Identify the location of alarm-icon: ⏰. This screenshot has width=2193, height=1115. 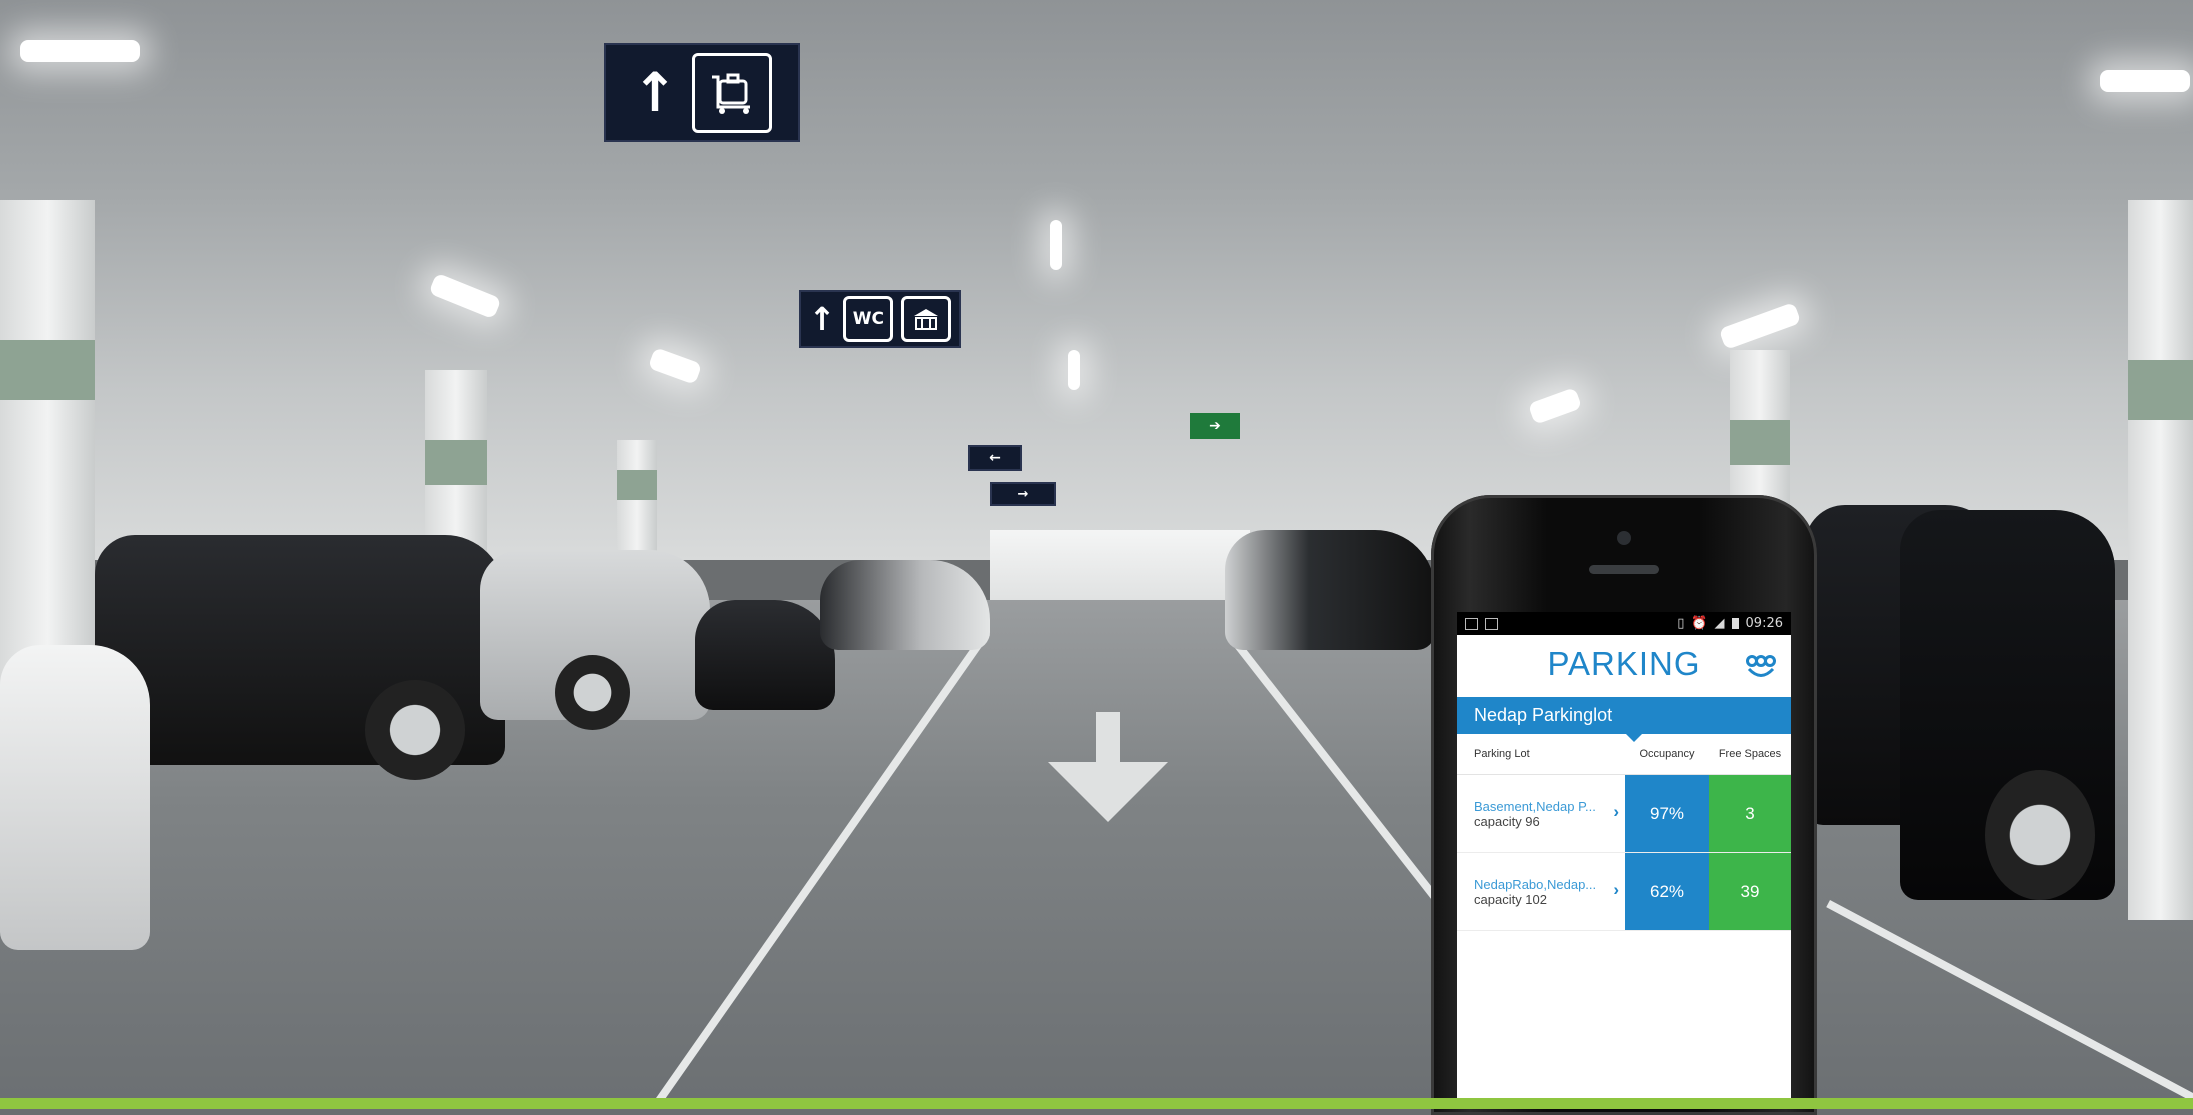
(1699, 623).